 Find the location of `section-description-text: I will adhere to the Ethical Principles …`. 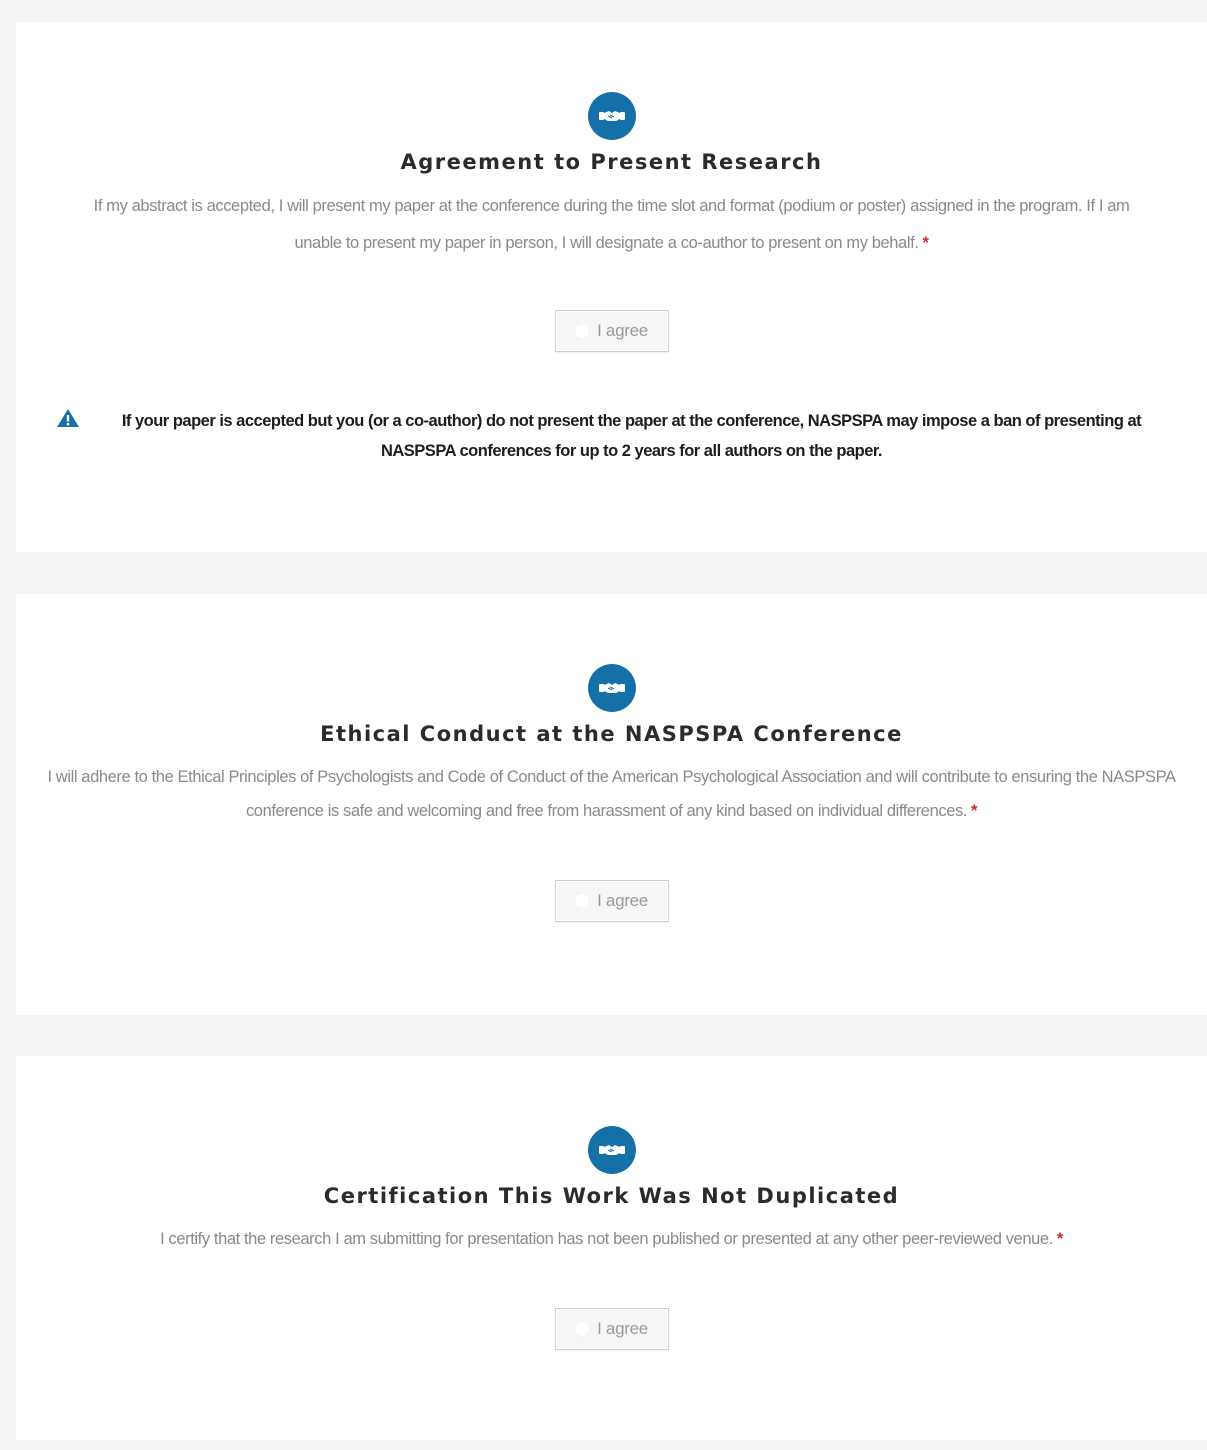

section-description-text: I will adhere to the Ethical Principles … is located at coordinates (611, 794).